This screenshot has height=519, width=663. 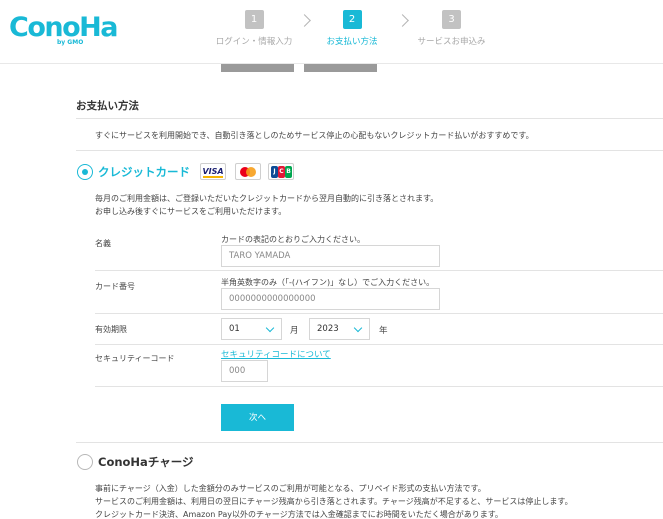 What do you see at coordinates (293, 239) in the screenshot?
I see `name-hint: カードの表記のとおりご入力ください。` at bounding box center [293, 239].